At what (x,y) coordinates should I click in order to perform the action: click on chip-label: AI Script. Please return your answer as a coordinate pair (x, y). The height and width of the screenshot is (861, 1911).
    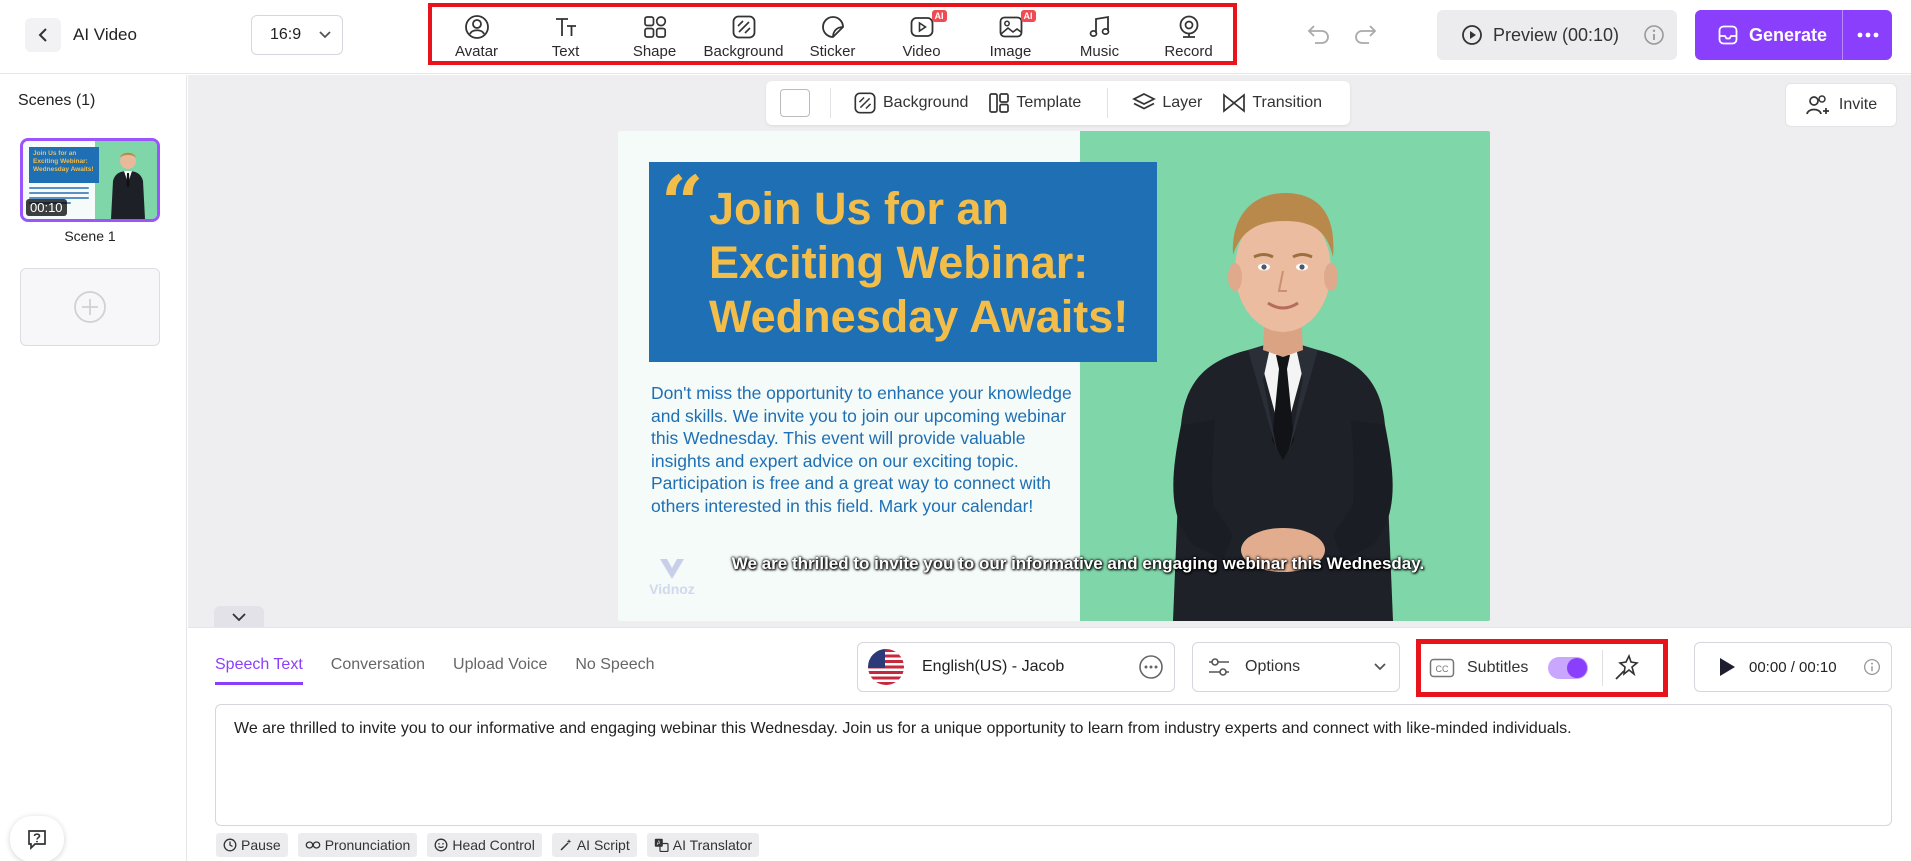
    Looking at the image, I should click on (603, 845).